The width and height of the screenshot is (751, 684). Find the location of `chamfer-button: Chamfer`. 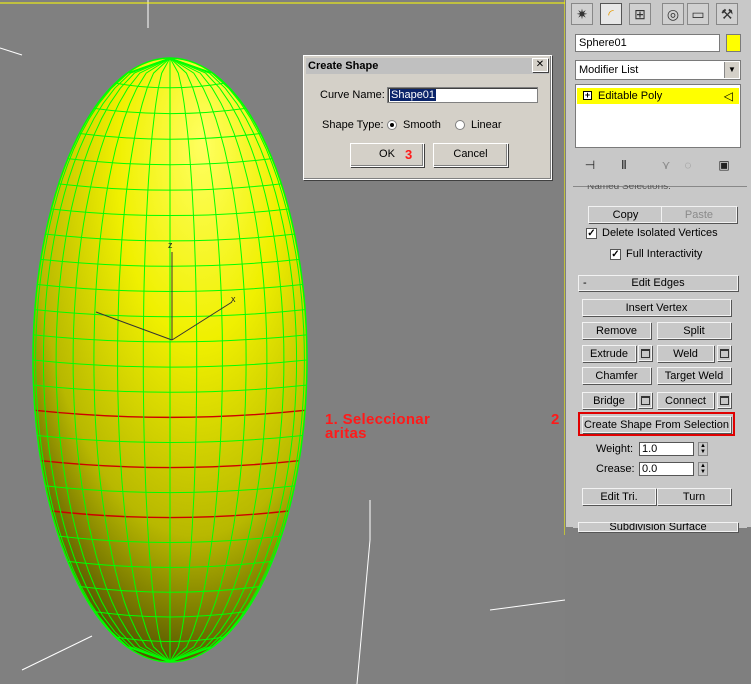

chamfer-button: Chamfer is located at coordinates (616, 375).